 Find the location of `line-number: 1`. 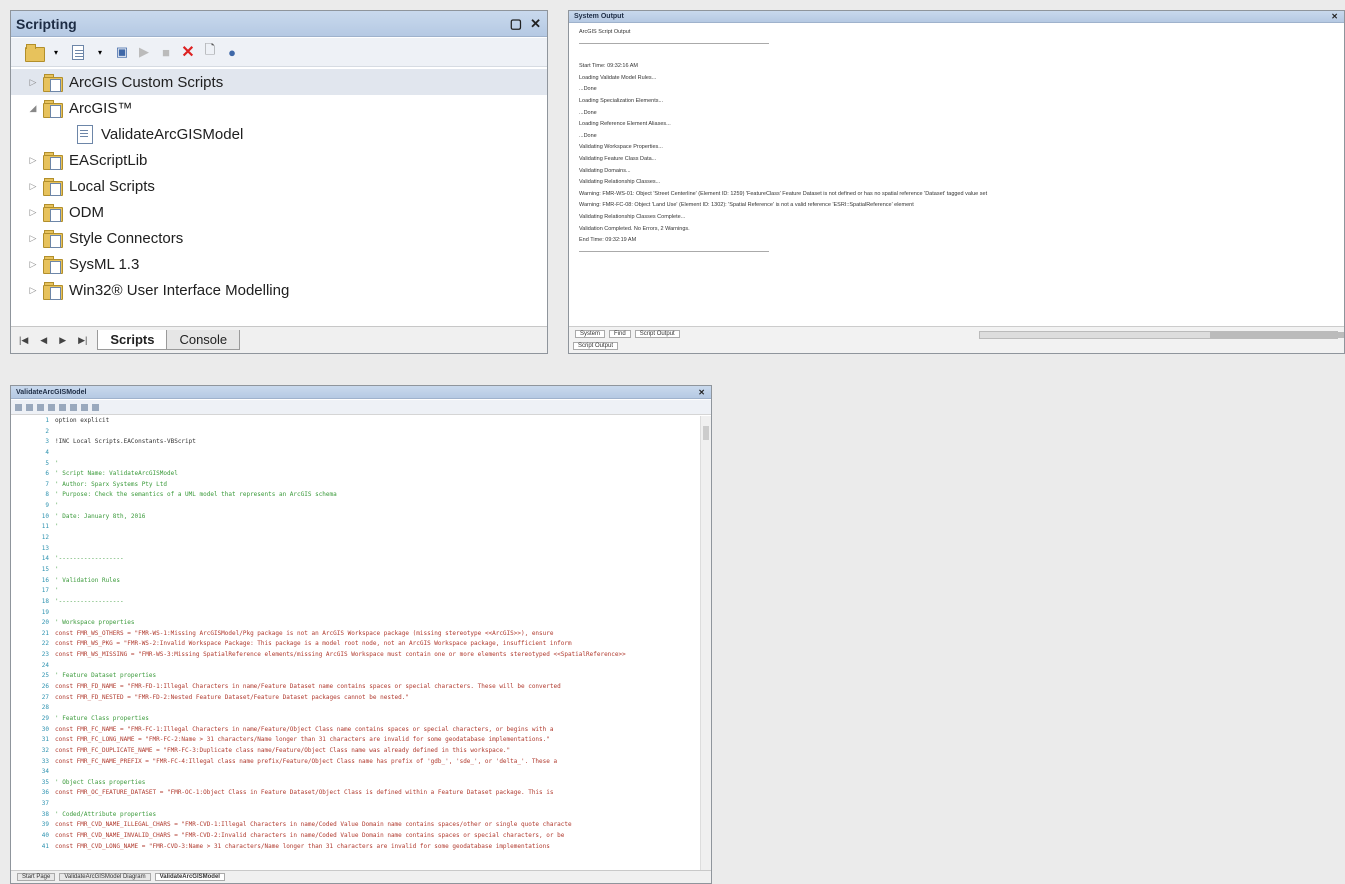

line-number: 1 is located at coordinates (47, 420).